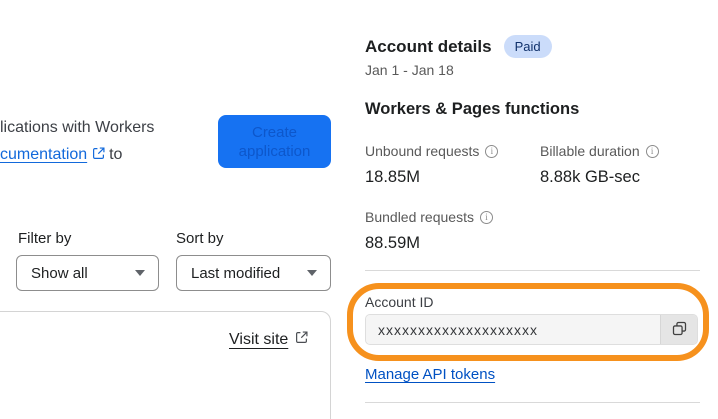 Image resolution: width=718 pixels, height=419 pixels. Describe the element at coordinates (430, 374) in the screenshot. I see `manage-api-tokens-link: Manage API tokens` at that location.